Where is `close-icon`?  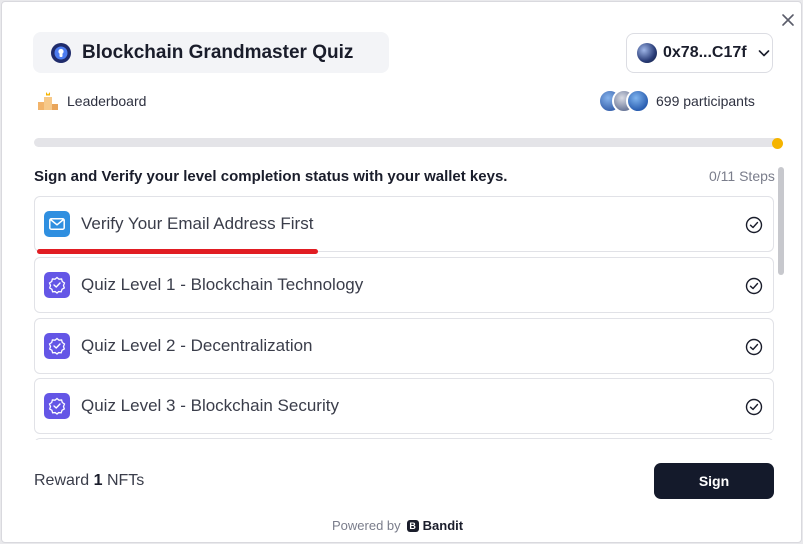
close-icon is located at coordinates (788, 20).